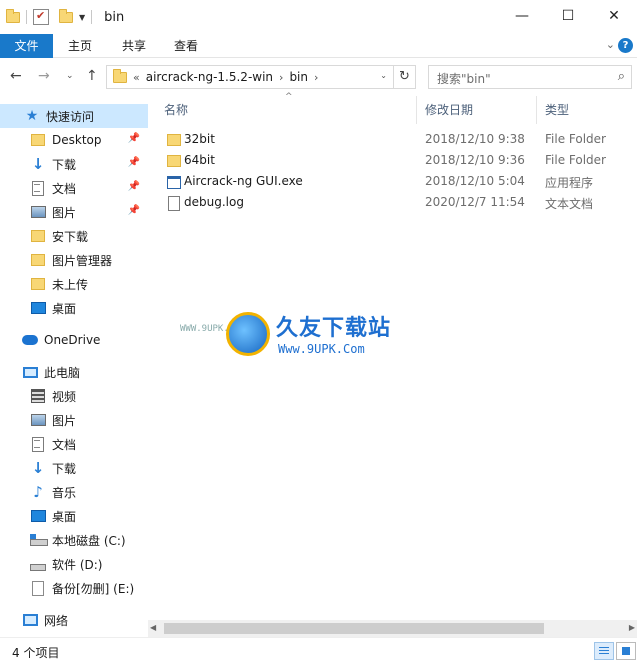 The width and height of the screenshot is (637, 668). Describe the element at coordinates (568, 16) in the screenshot. I see `maximize-button: ☐` at that location.